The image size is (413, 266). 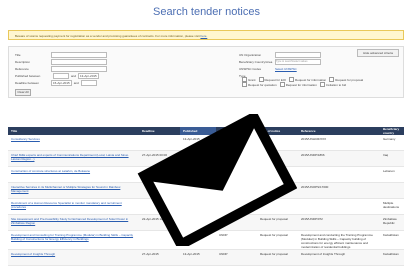 What do you see at coordinates (88, 75) in the screenshot?
I see `published-to-input: 13-Apr-2015` at bounding box center [88, 75].